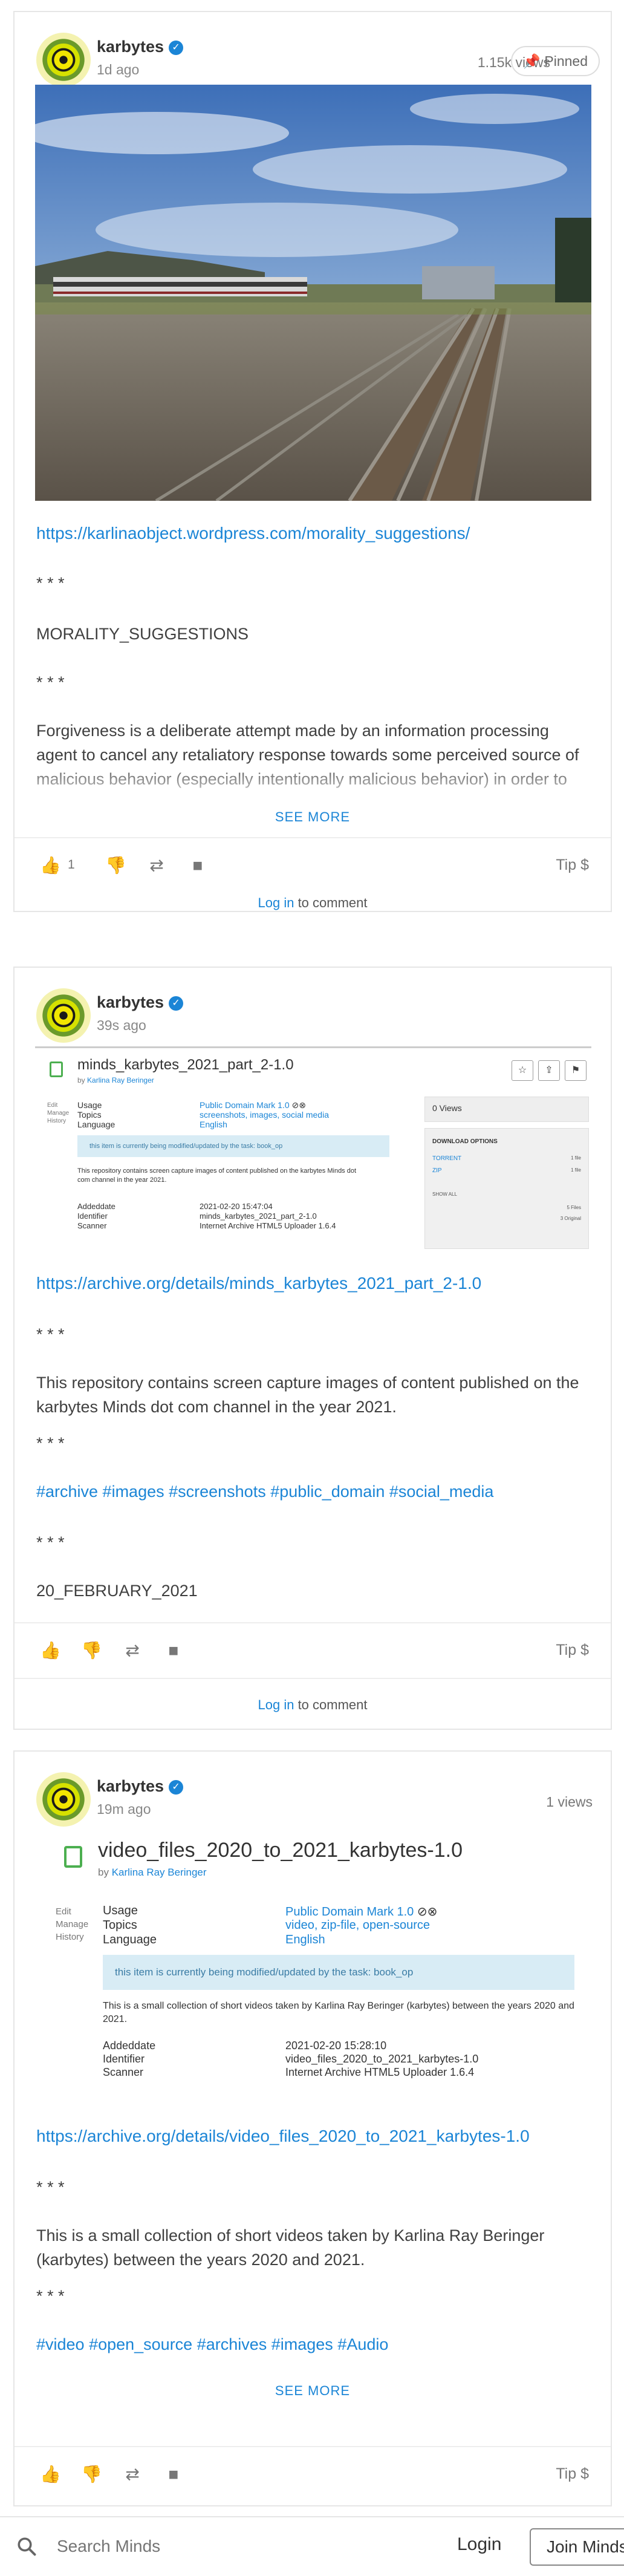 The height and width of the screenshot is (2576, 624). What do you see at coordinates (479, 2544) in the screenshot?
I see `login-button: Login` at bounding box center [479, 2544].